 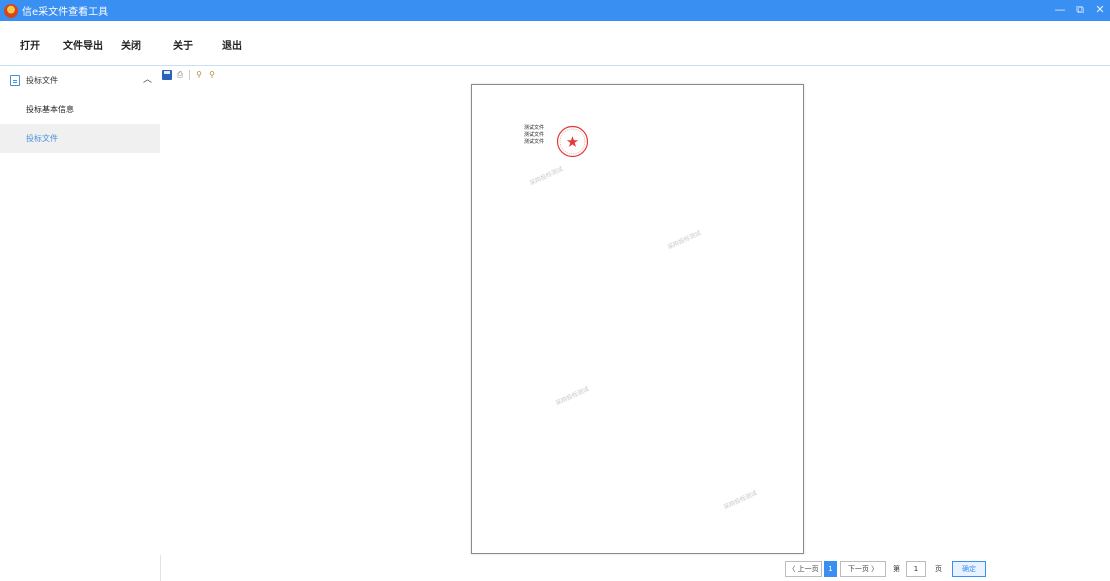 What do you see at coordinates (42, 80) in the screenshot?
I see `sidebar-header-label: 投标文件` at bounding box center [42, 80].